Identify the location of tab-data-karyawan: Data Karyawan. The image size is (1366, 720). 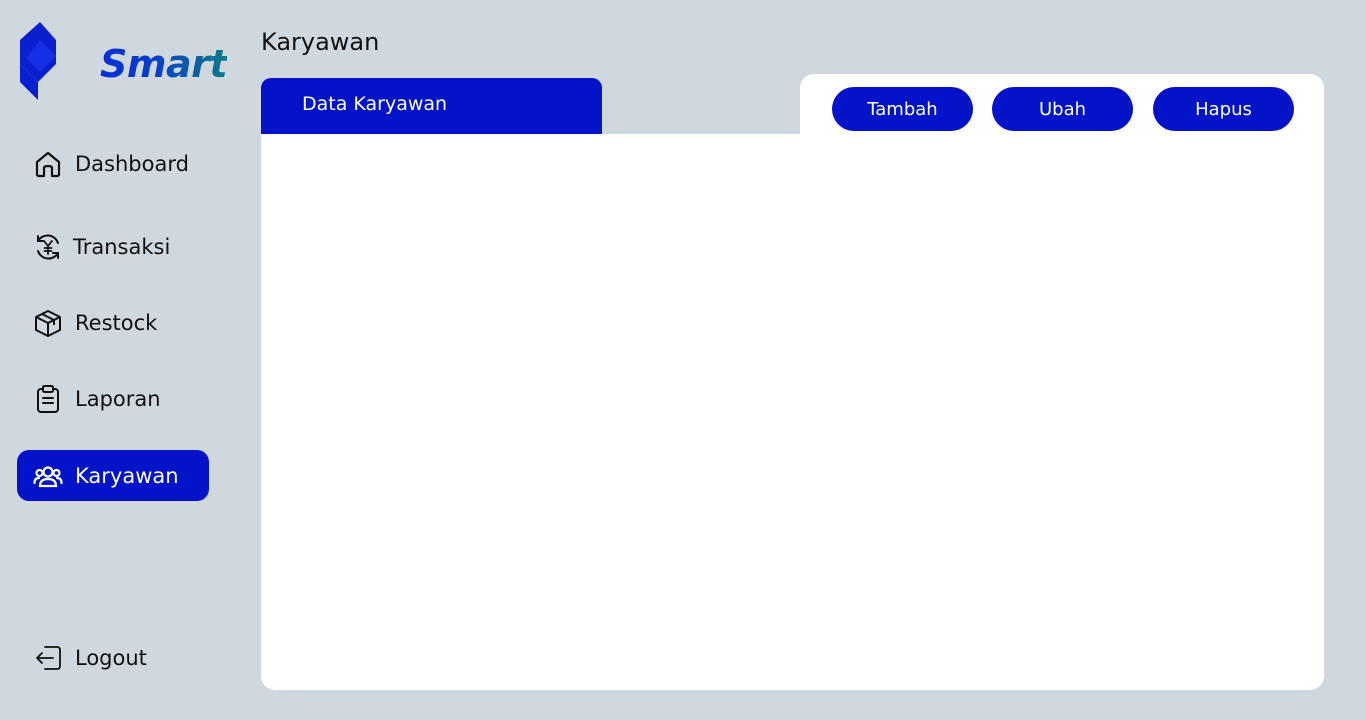
(431, 106).